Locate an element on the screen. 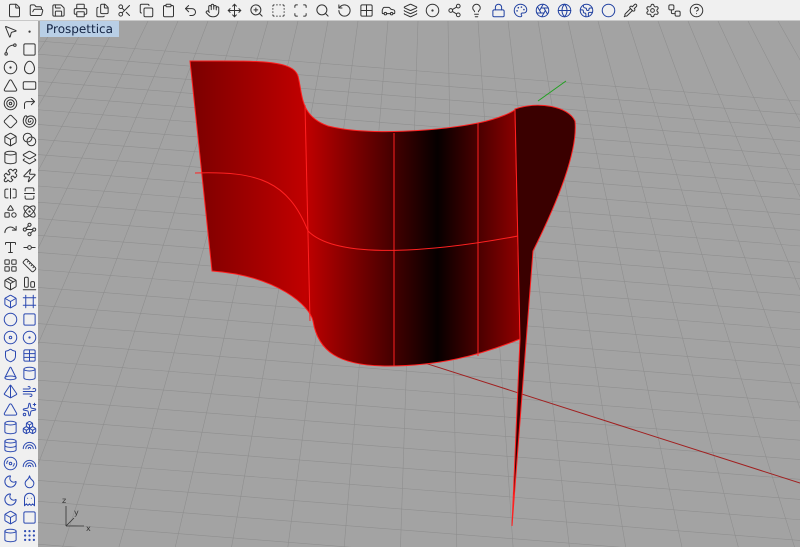 This screenshot has height=547, width=800. viewport-title: Prospettica is located at coordinates (79, 29).